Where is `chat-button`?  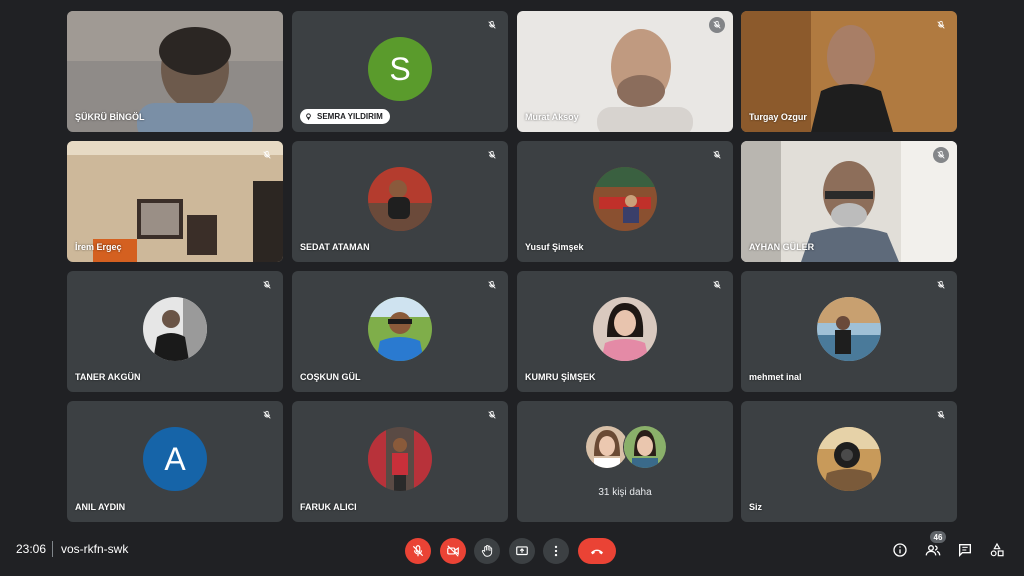
chat-button is located at coordinates (965, 550).